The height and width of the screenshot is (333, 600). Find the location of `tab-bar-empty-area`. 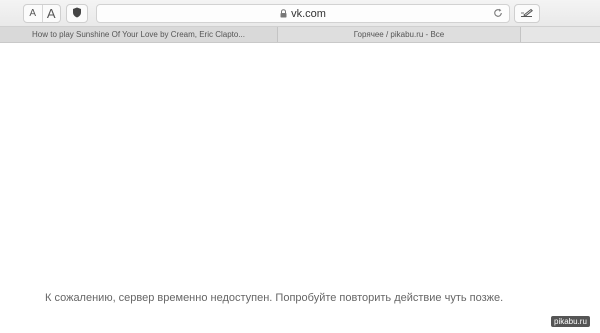

tab-bar-empty-area is located at coordinates (560, 34).